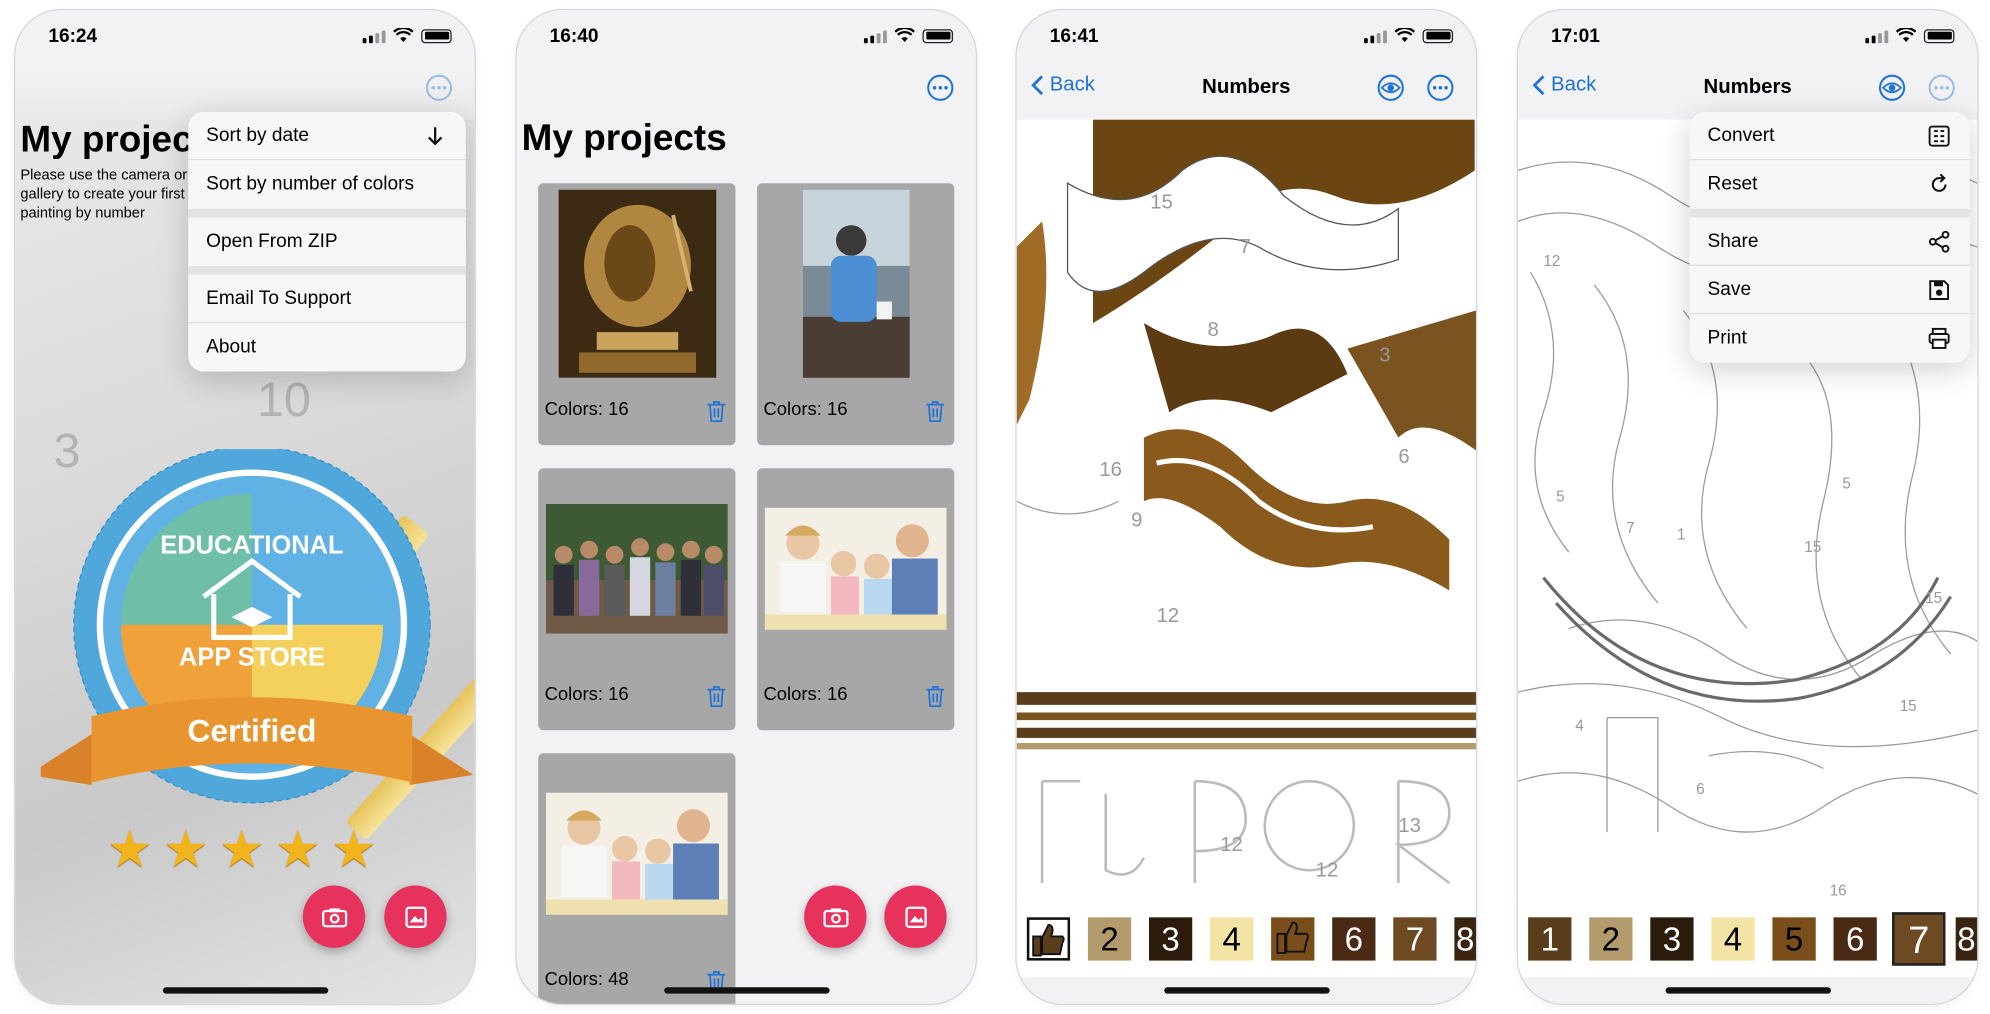 Image resolution: width=1990 pixels, height=1014 pixels. I want to click on menu-item-open-zip: Open From ZIP, so click(327, 241).